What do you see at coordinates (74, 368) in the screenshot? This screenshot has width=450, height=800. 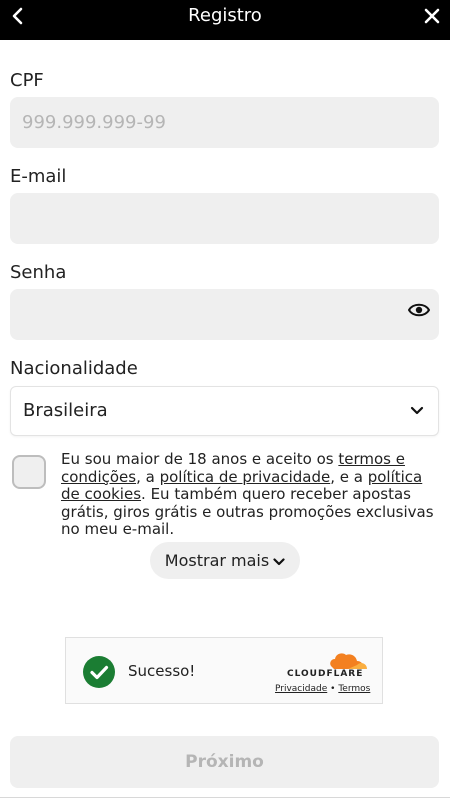 I see `nationality-label: Nacionalidade` at bounding box center [74, 368].